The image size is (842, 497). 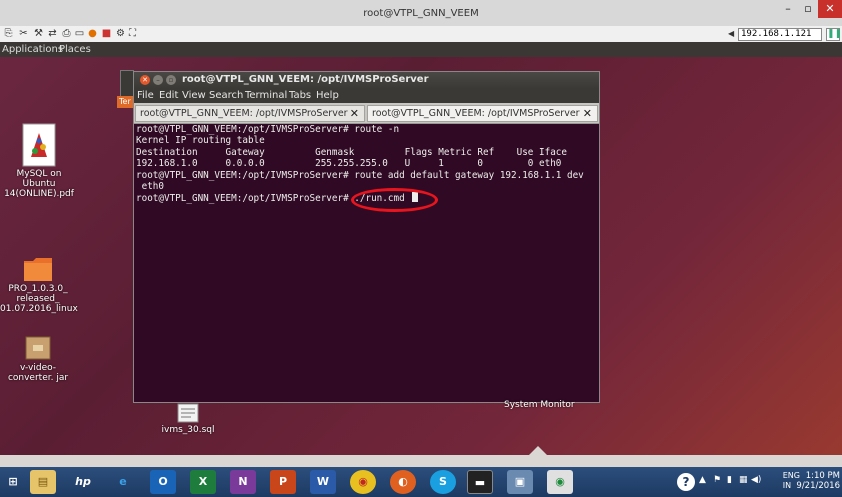 What do you see at coordinates (132, 33) in the screenshot?
I see `fullscreen-icon: ⛶` at bounding box center [132, 33].